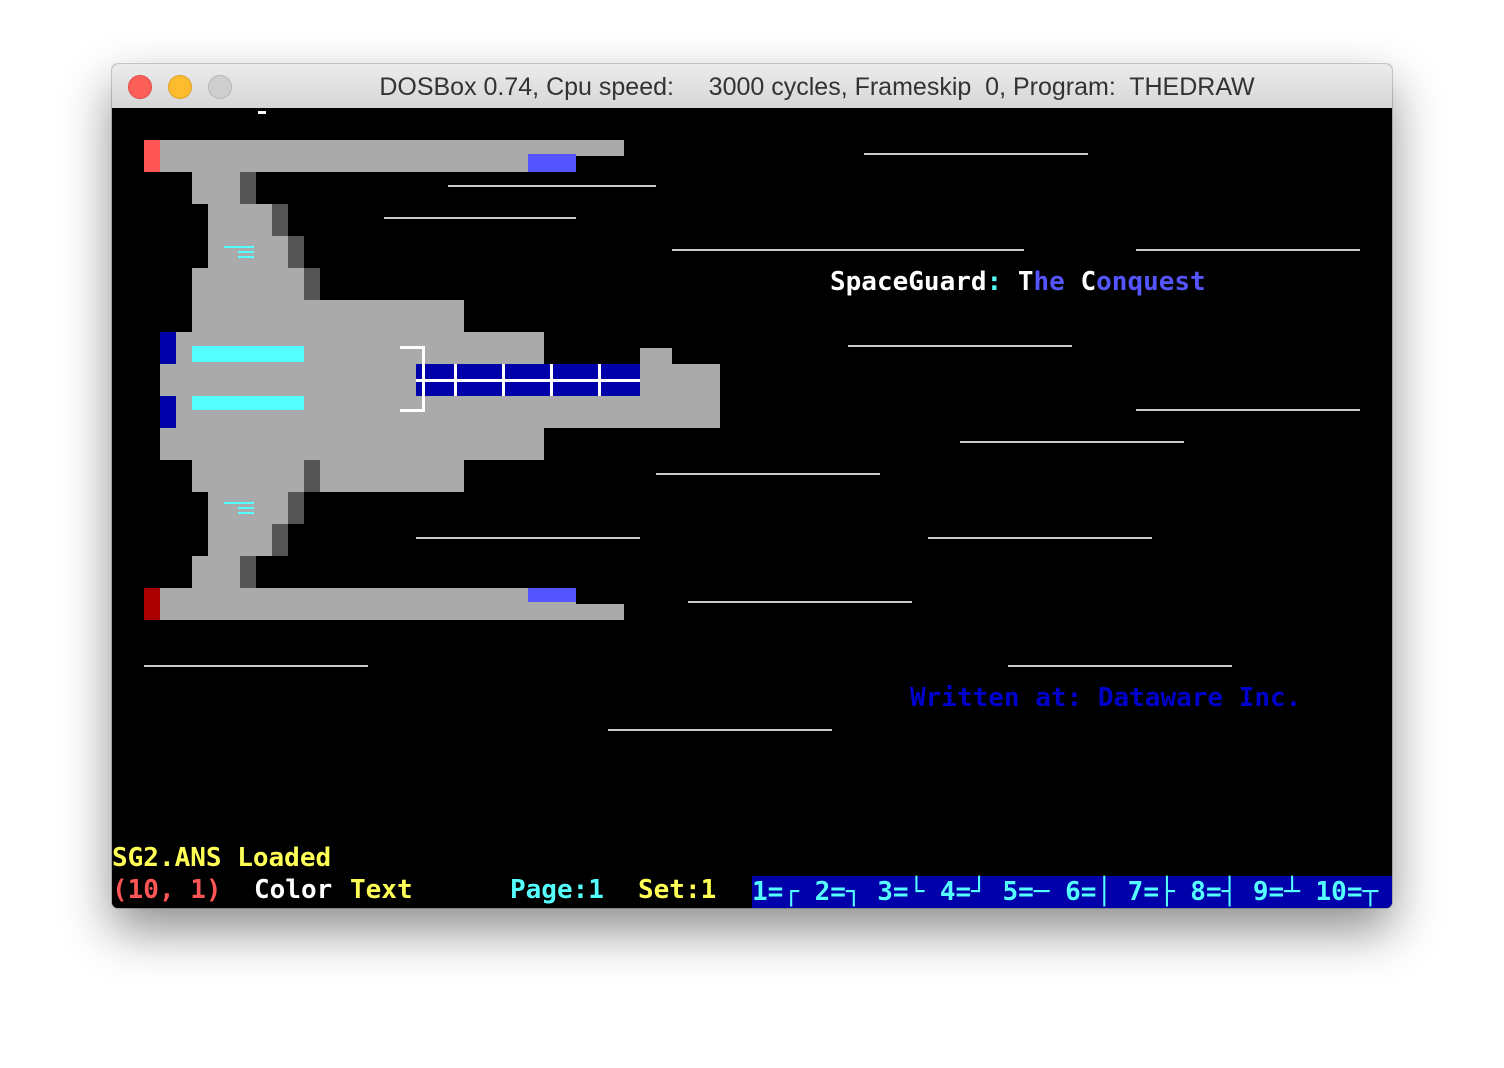  Describe the element at coordinates (696, 380) in the screenshot. I see `ship-nose` at that location.